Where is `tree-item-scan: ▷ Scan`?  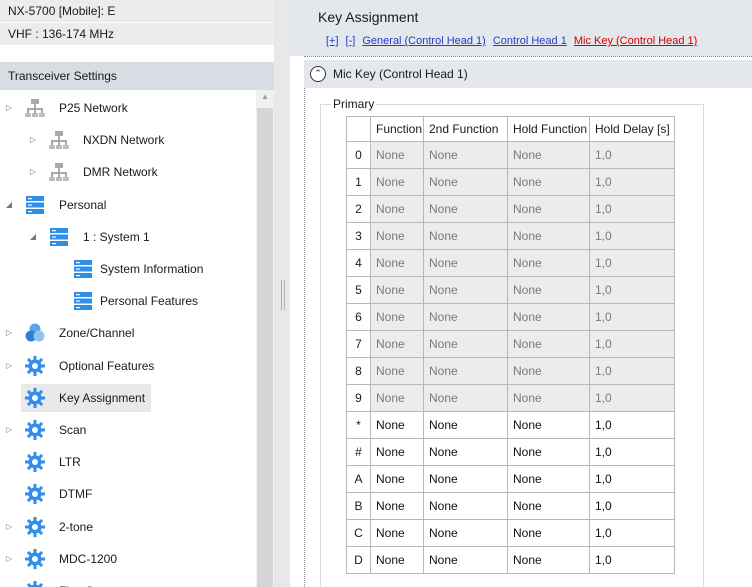 tree-item-scan: ▷ Scan is located at coordinates (131, 430).